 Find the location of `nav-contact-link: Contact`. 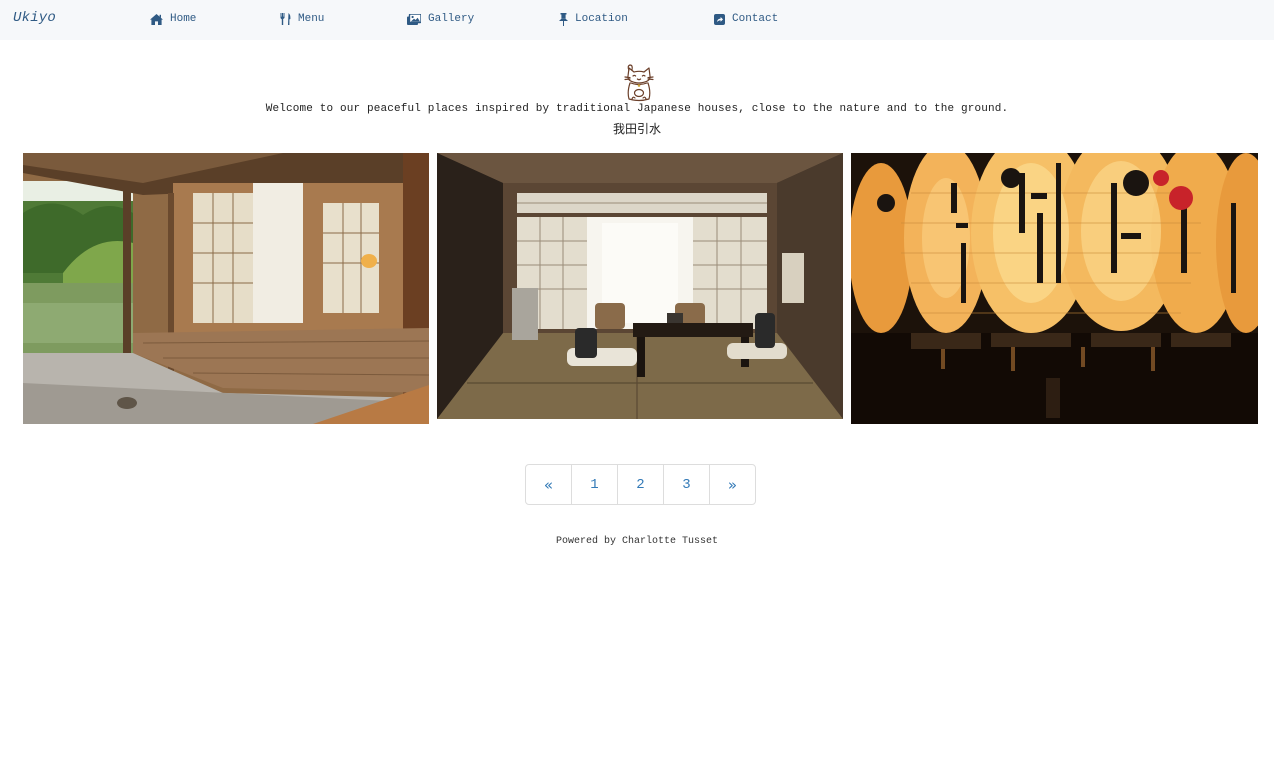

nav-contact-link: Contact is located at coordinates (746, 19).